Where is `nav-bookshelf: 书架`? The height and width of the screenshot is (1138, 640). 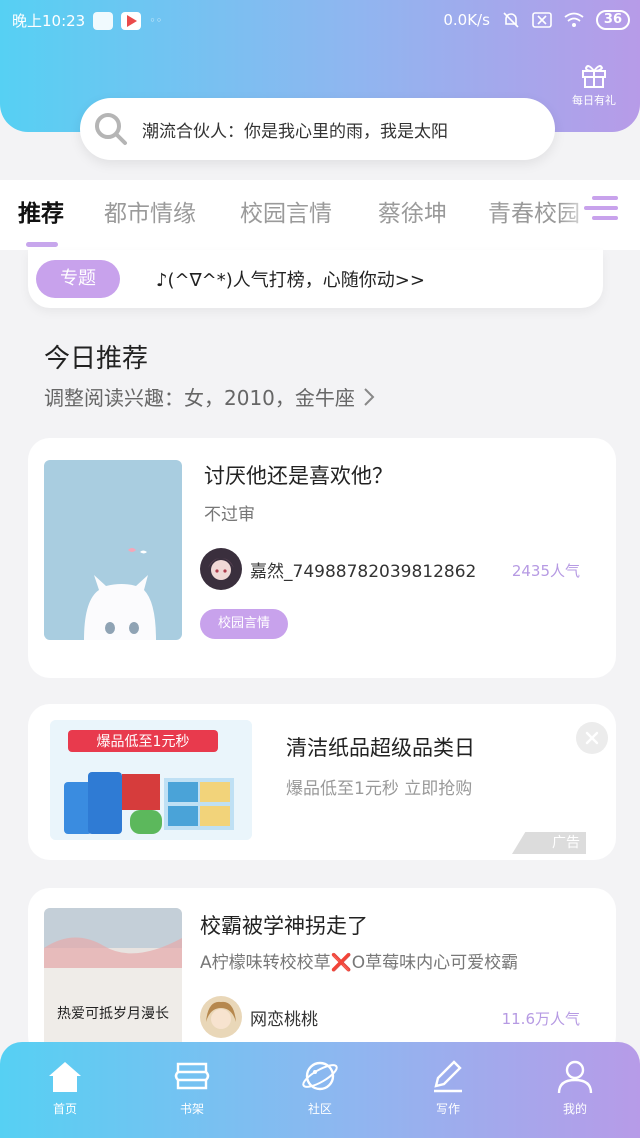 nav-bookshelf: 书架 is located at coordinates (192, 1087).